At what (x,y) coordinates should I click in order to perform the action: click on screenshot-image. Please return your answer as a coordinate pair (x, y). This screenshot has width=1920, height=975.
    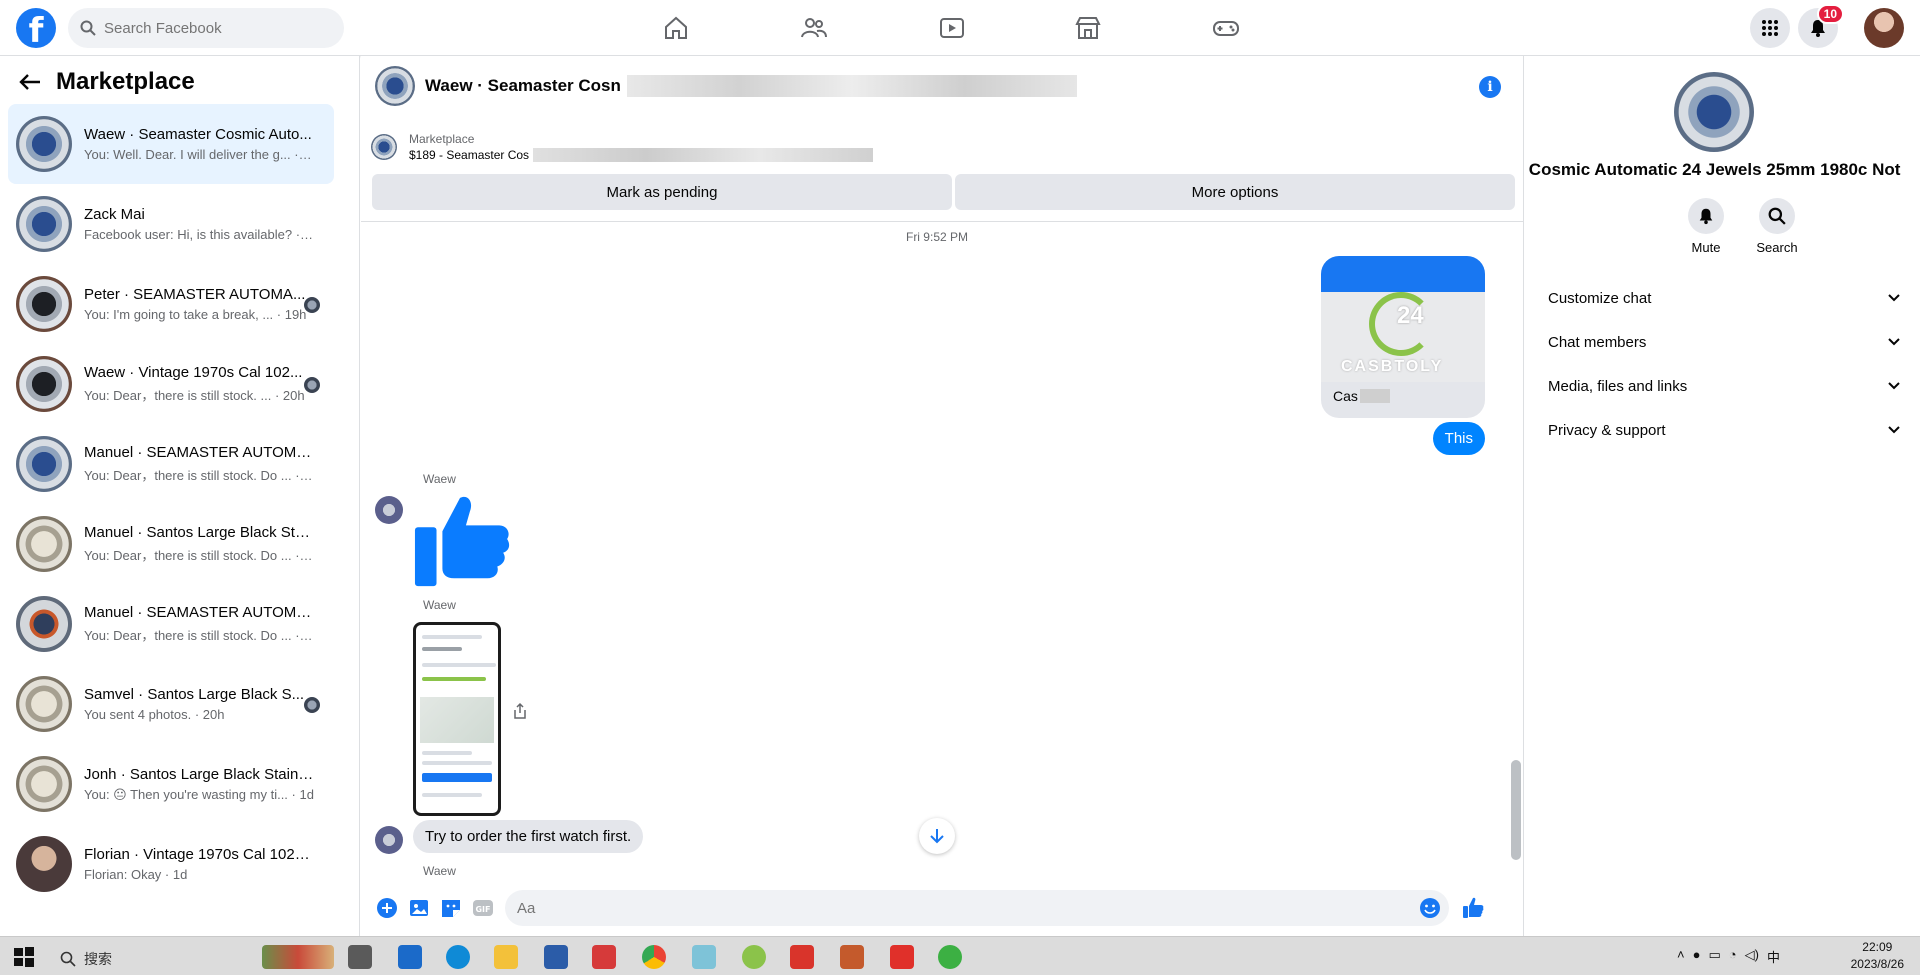
    Looking at the image, I should click on (457, 719).